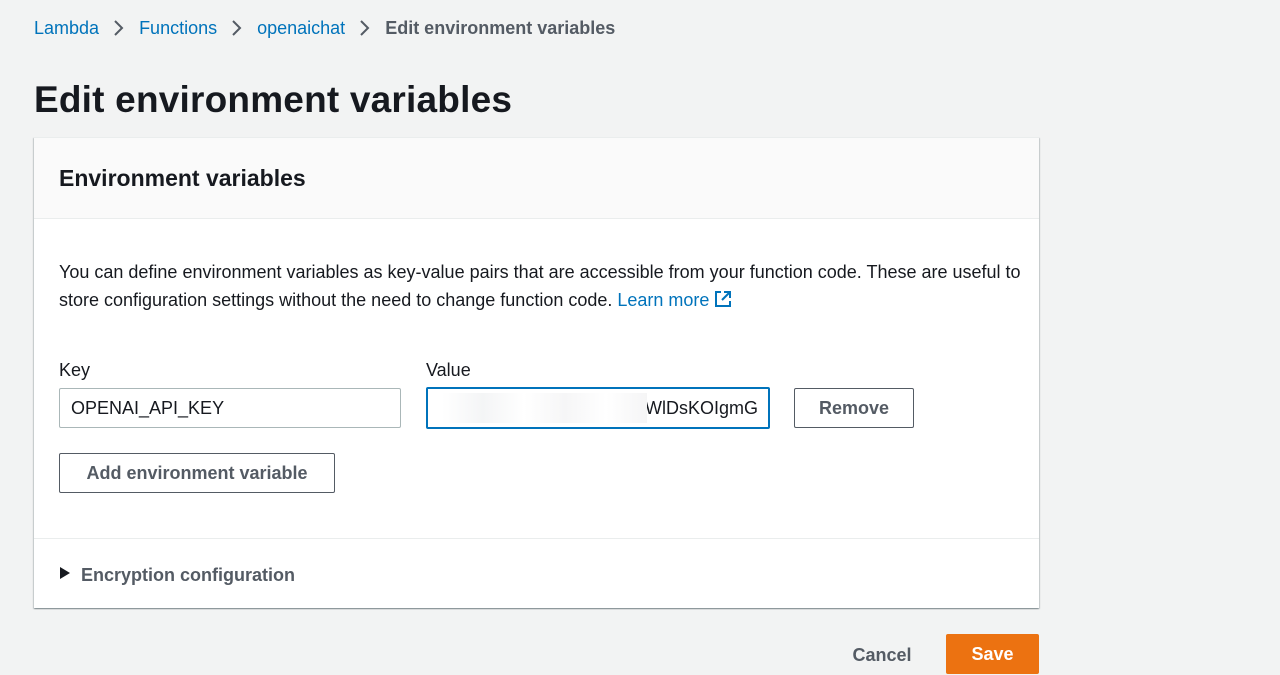  I want to click on learn-more-label: Learn more, so click(663, 300).